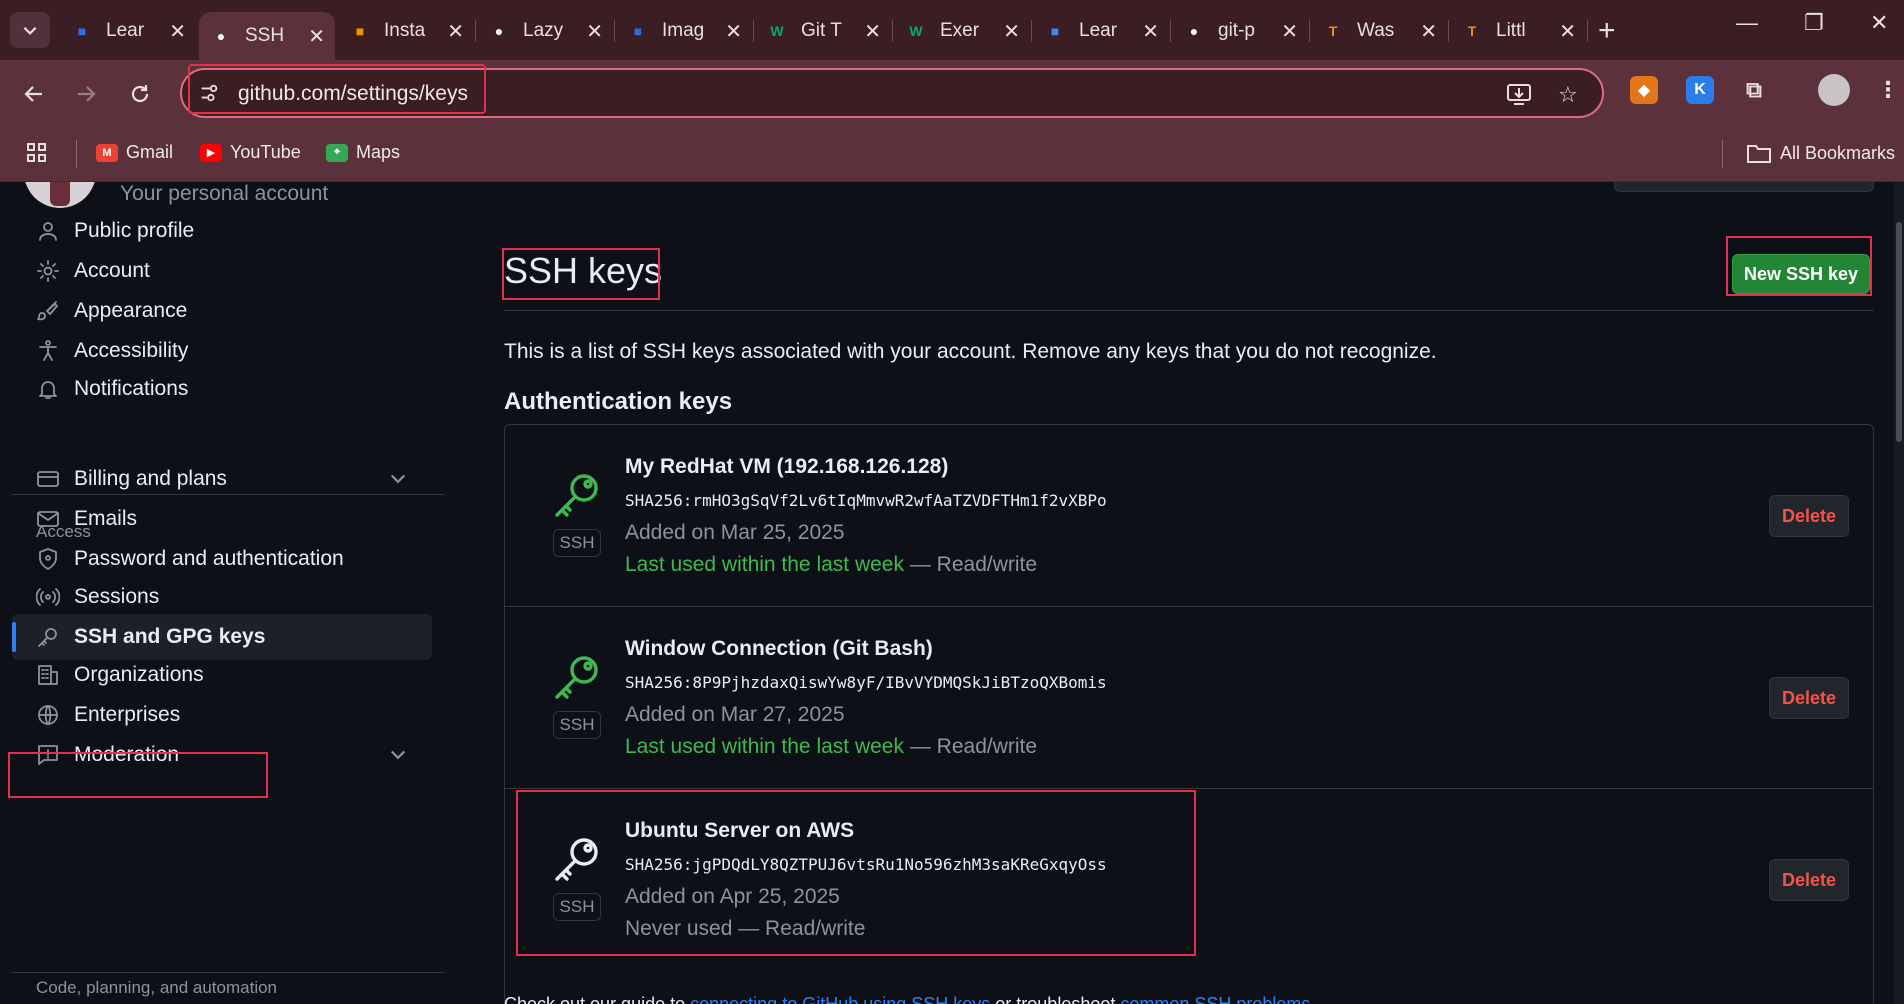 This screenshot has width=1904, height=1004. Describe the element at coordinates (209, 93) in the screenshot. I see `site-settings-icon` at that location.